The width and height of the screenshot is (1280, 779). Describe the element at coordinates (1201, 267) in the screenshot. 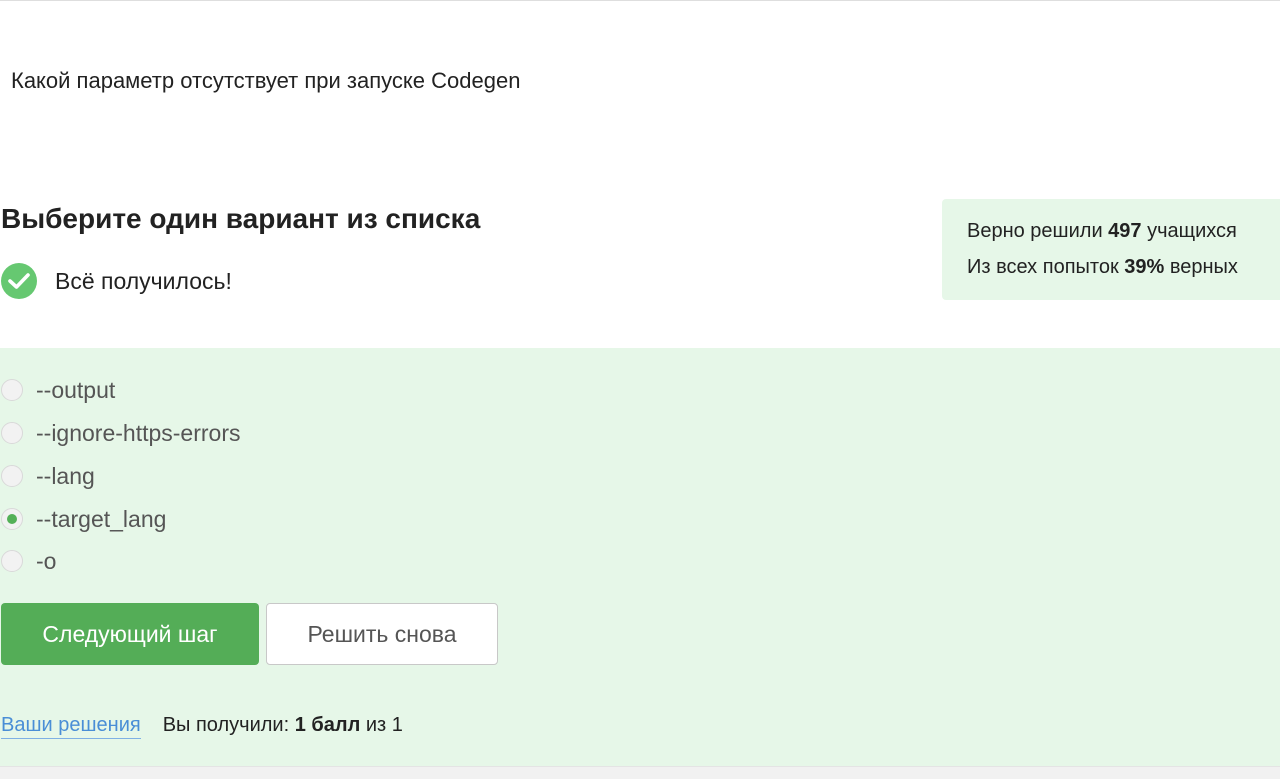

I see `stats-rate-suffix: верных` at that location.